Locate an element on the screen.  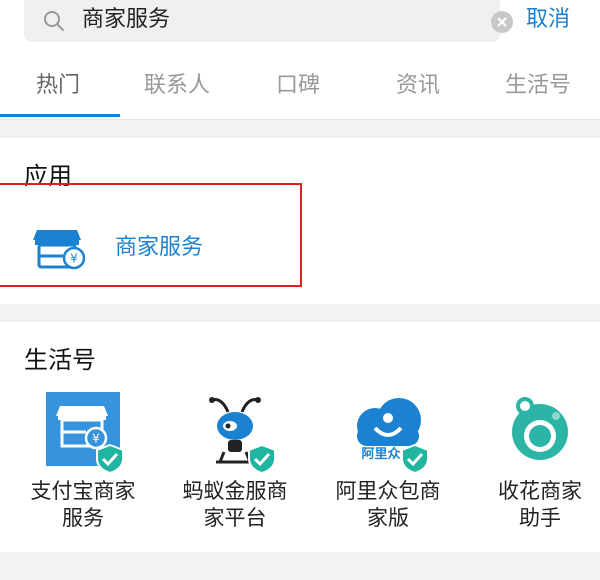
clear-icon is located at coordinates (502, 22).